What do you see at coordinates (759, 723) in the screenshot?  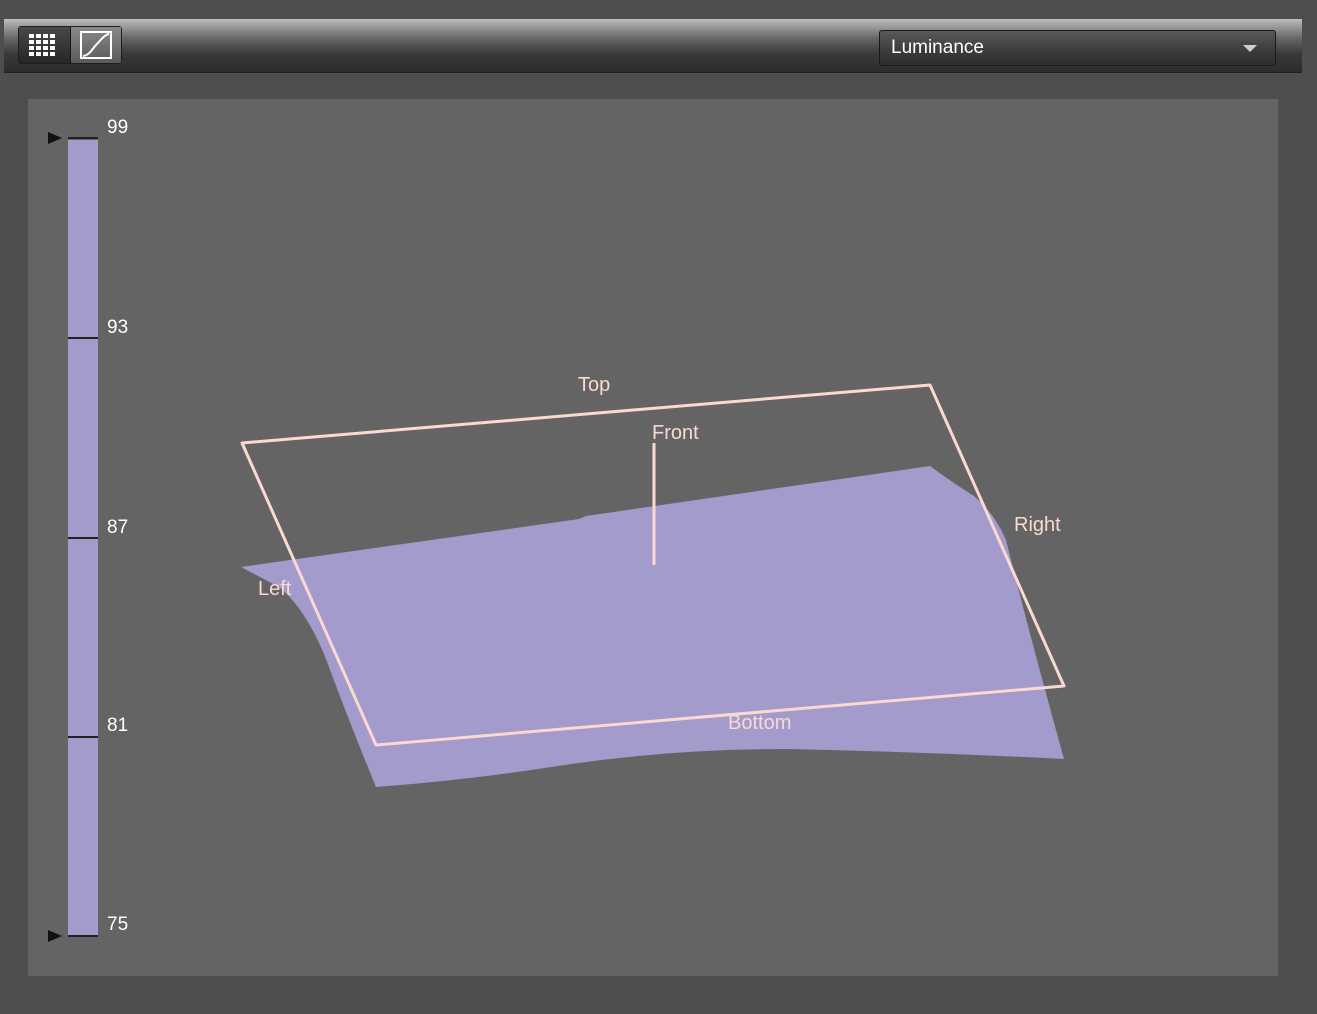 I see `label-bottom: Bottom` at bounding box center [759, 723].